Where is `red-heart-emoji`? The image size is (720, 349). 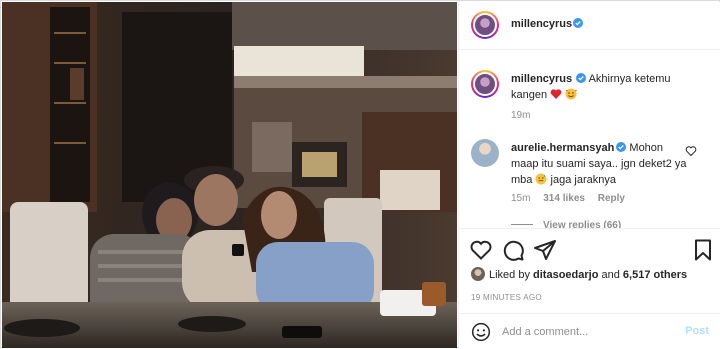
red-heart-emoji is located at coordinates (556, 94).